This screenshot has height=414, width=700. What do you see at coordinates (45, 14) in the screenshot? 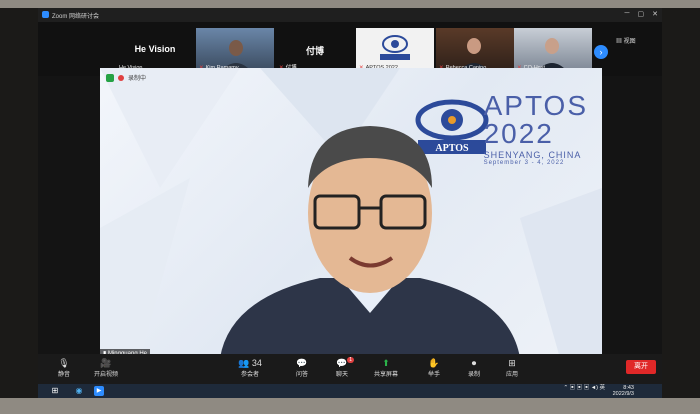
I see `zoom-app-icon` at bounding box center [45, 14].